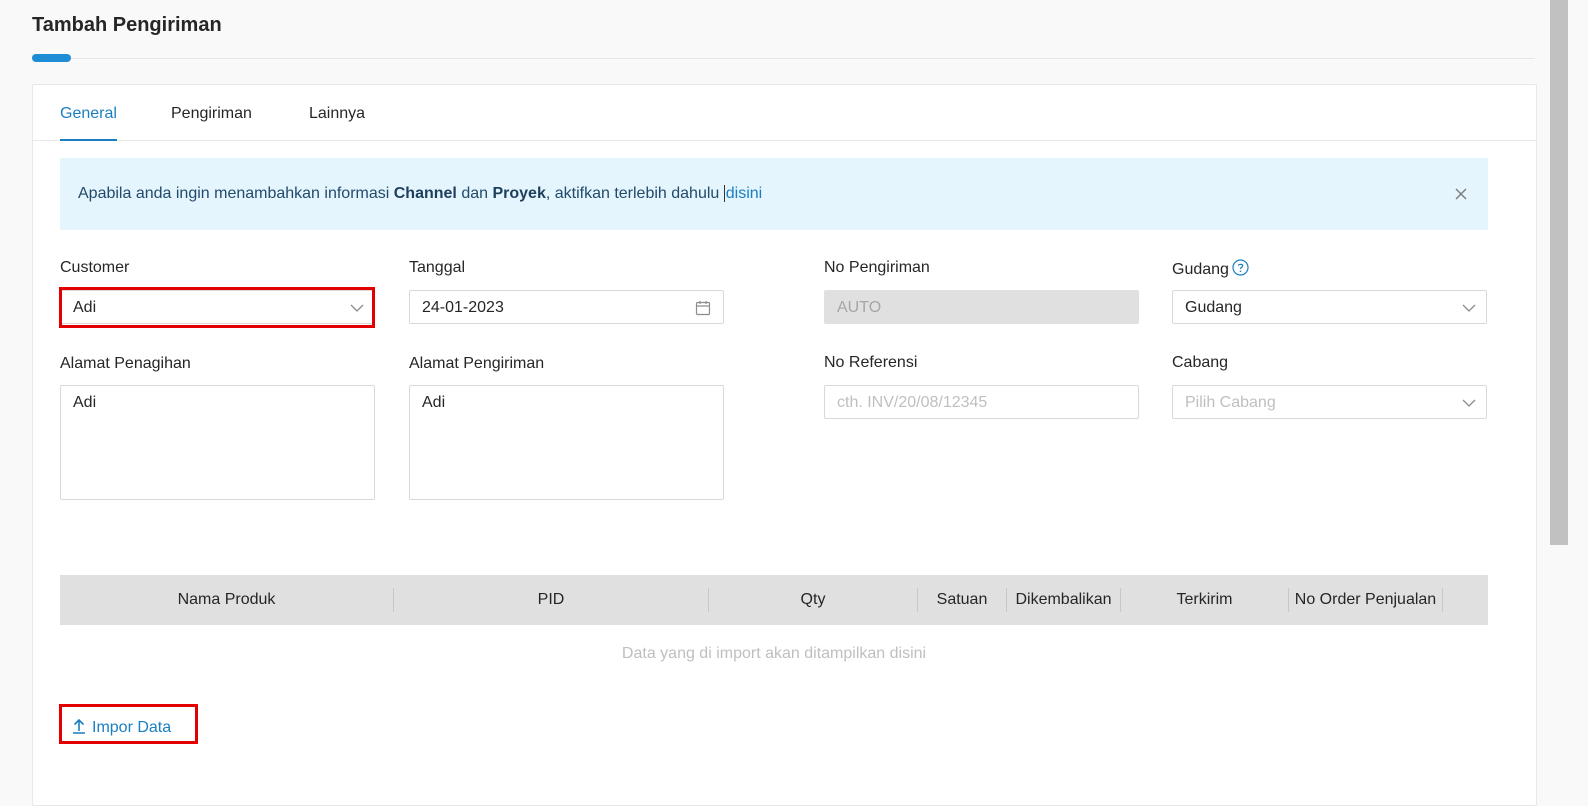 The height and width of the screenshot is (806, 1588). Describe the element at coordinates (132, 727) in the screenshot. I see `import-data-label: Impor Data` at that location.